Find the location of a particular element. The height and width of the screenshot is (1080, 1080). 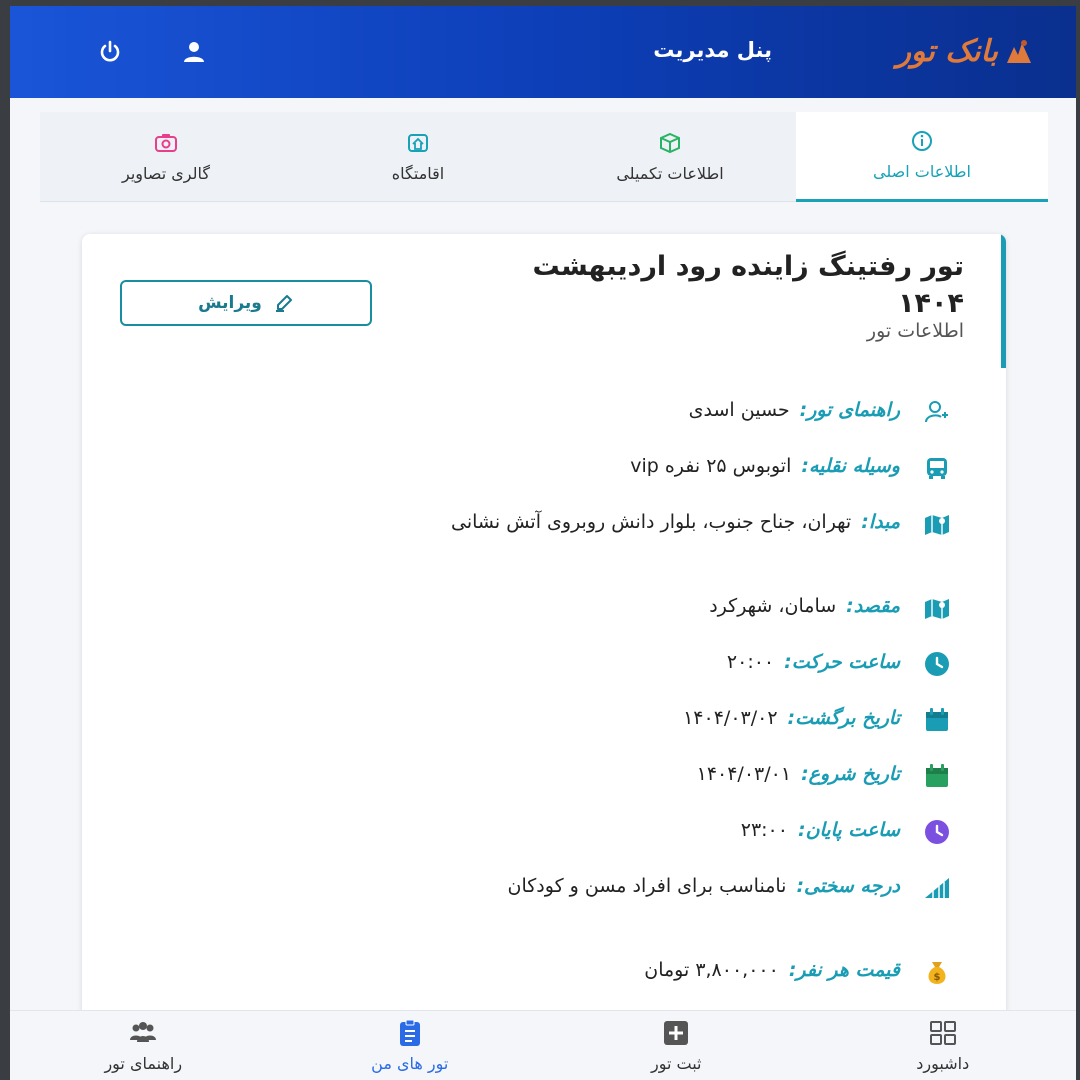

detail-value: ۲۰:۰۰ is located at coordinates (750, 662).